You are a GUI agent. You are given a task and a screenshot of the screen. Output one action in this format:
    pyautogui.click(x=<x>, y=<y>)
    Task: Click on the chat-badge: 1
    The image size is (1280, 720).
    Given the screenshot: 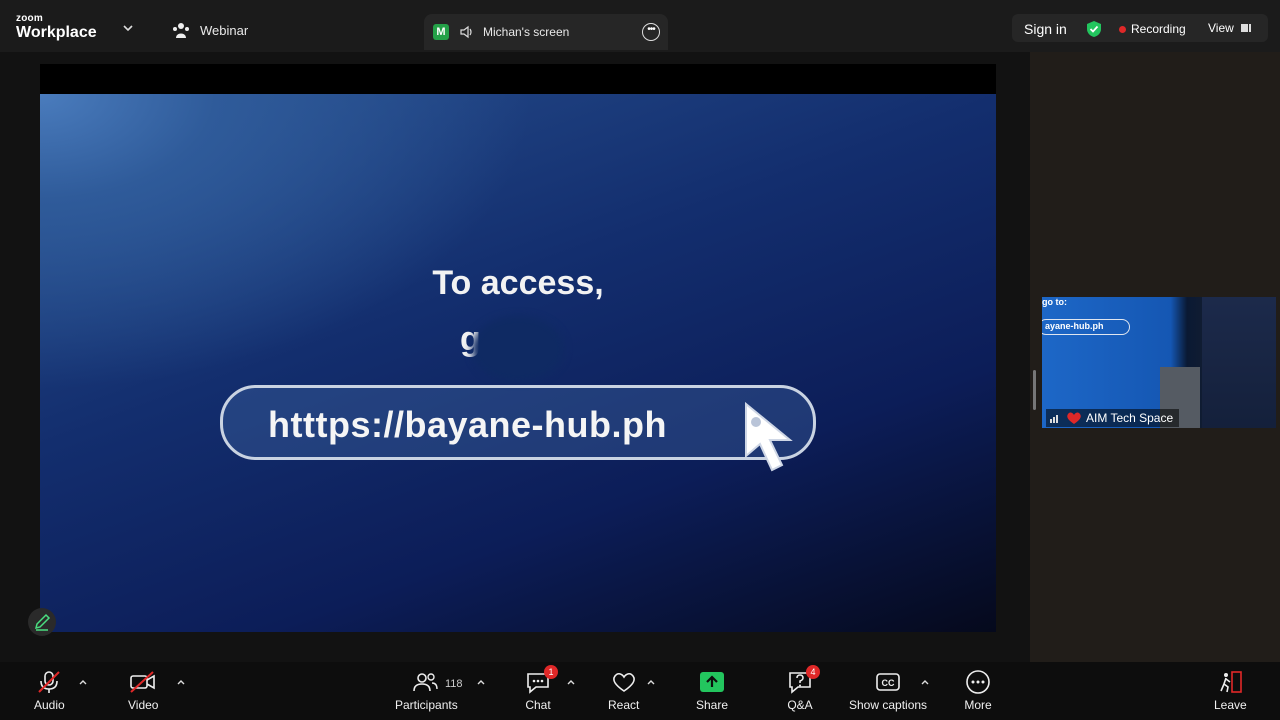 What is the action you would take?
    pyautogui.click(x=551, y=672)
    